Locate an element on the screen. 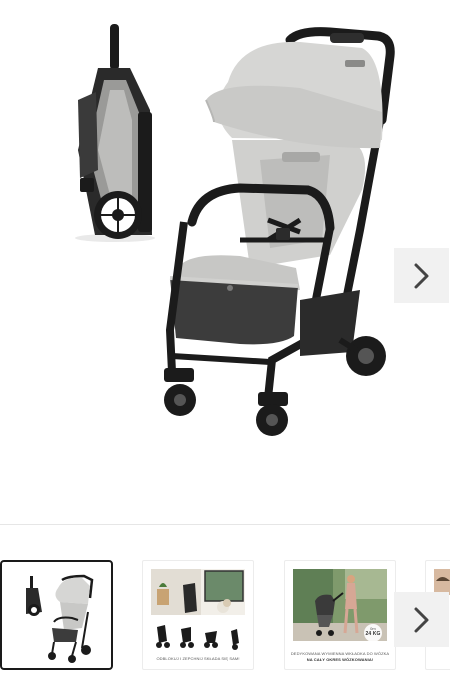 The width and height of the screenshot is (450, 699). thumbnail-caption: ODBLOKUJ I ZEPCHNIJ SKŁADA SIĘ SAM! is located at coordinates (198, 658).